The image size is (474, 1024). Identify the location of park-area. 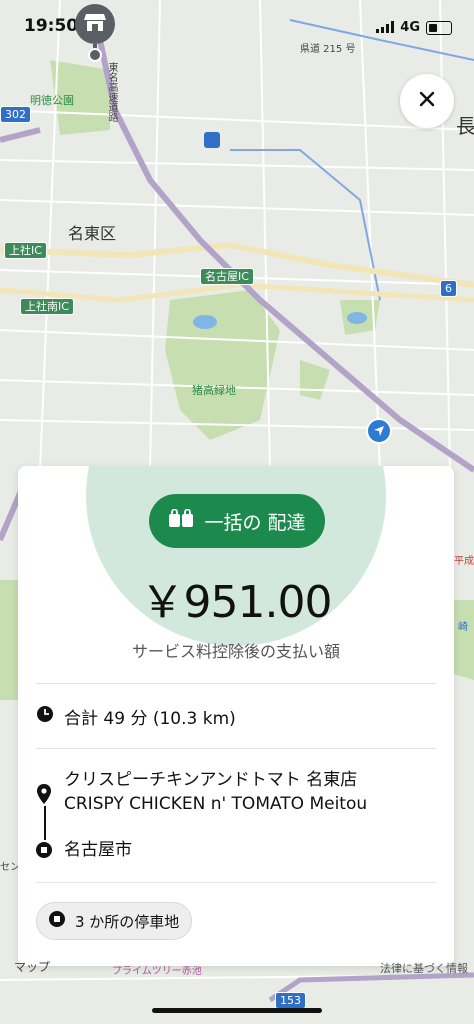
(10, 640).